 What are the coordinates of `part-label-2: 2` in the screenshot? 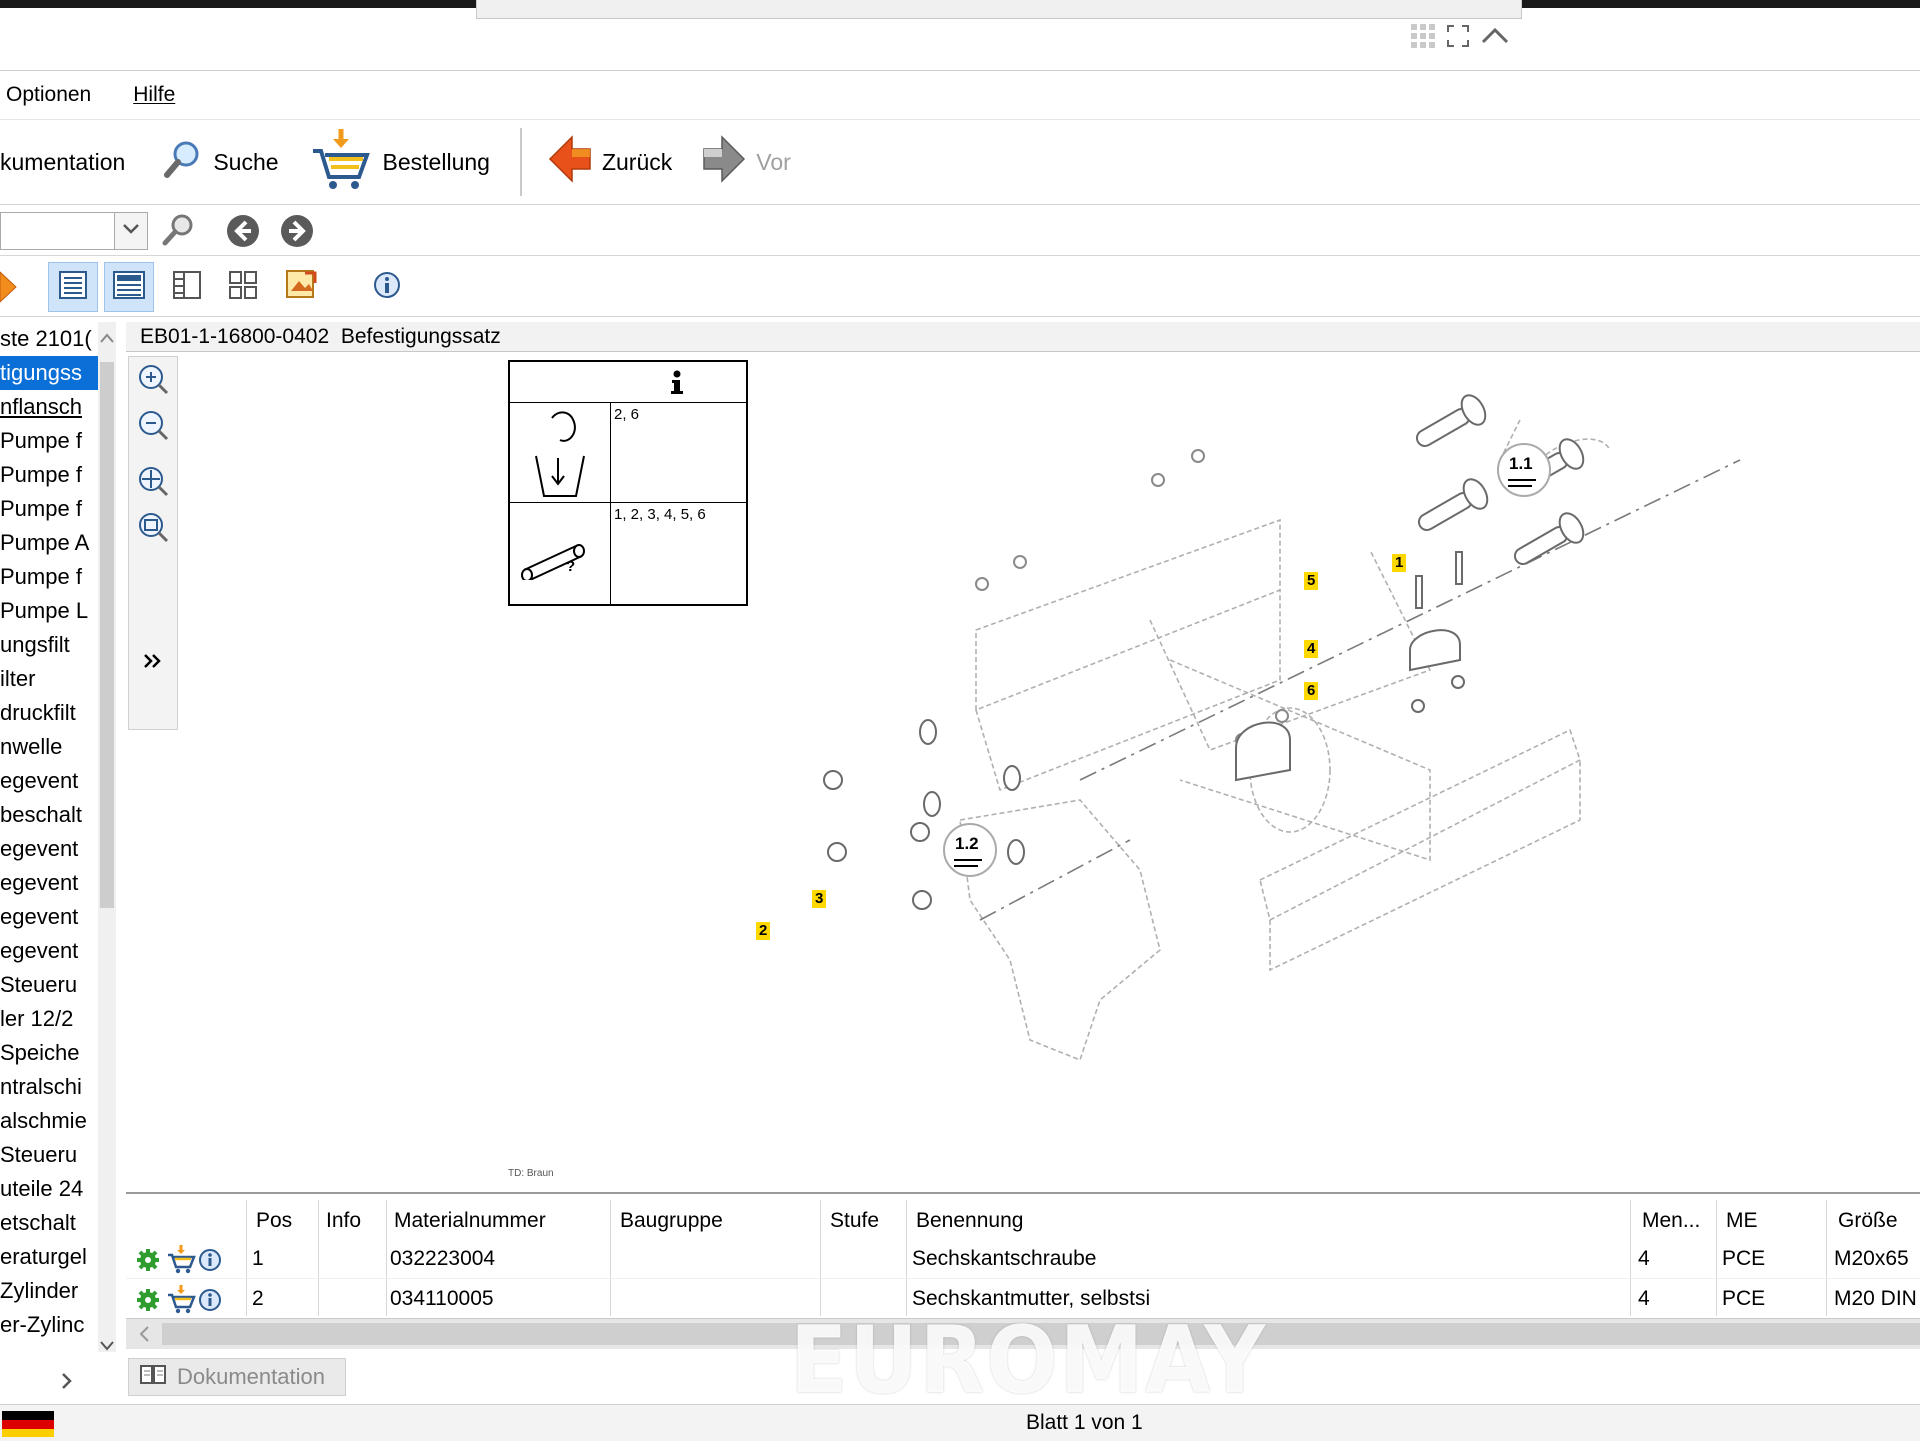 It's located at (763, 931).